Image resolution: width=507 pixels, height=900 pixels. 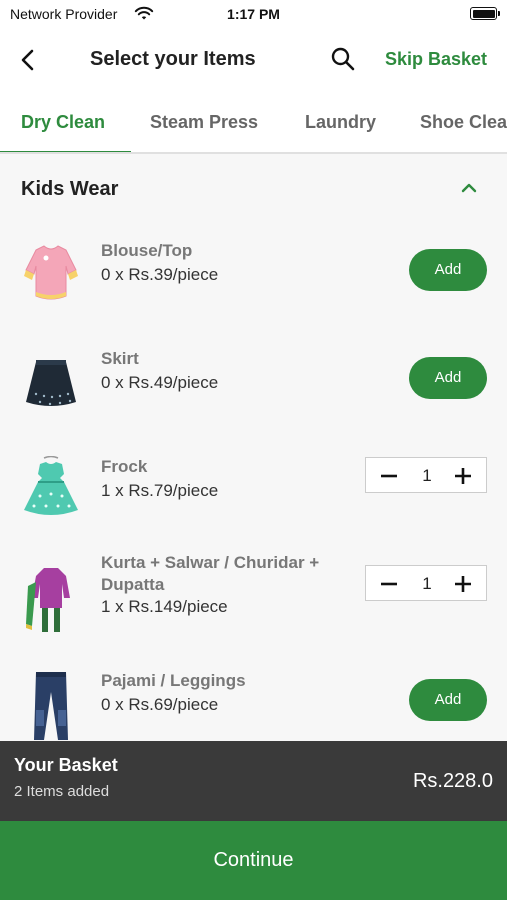 I want to click on nav-bar: Select your Items Skip Basket, so click(x=253, y=60).